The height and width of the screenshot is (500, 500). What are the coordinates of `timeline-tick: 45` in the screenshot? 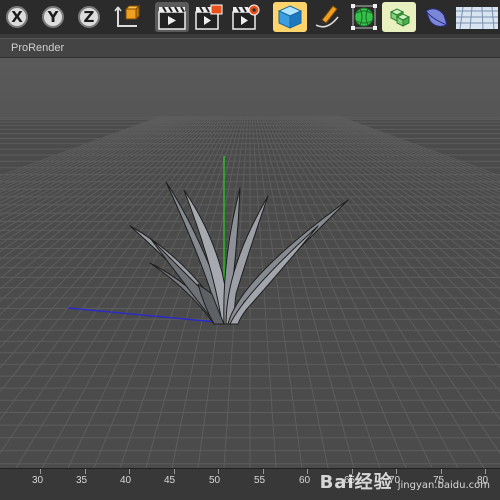 It's located at (170, 480).